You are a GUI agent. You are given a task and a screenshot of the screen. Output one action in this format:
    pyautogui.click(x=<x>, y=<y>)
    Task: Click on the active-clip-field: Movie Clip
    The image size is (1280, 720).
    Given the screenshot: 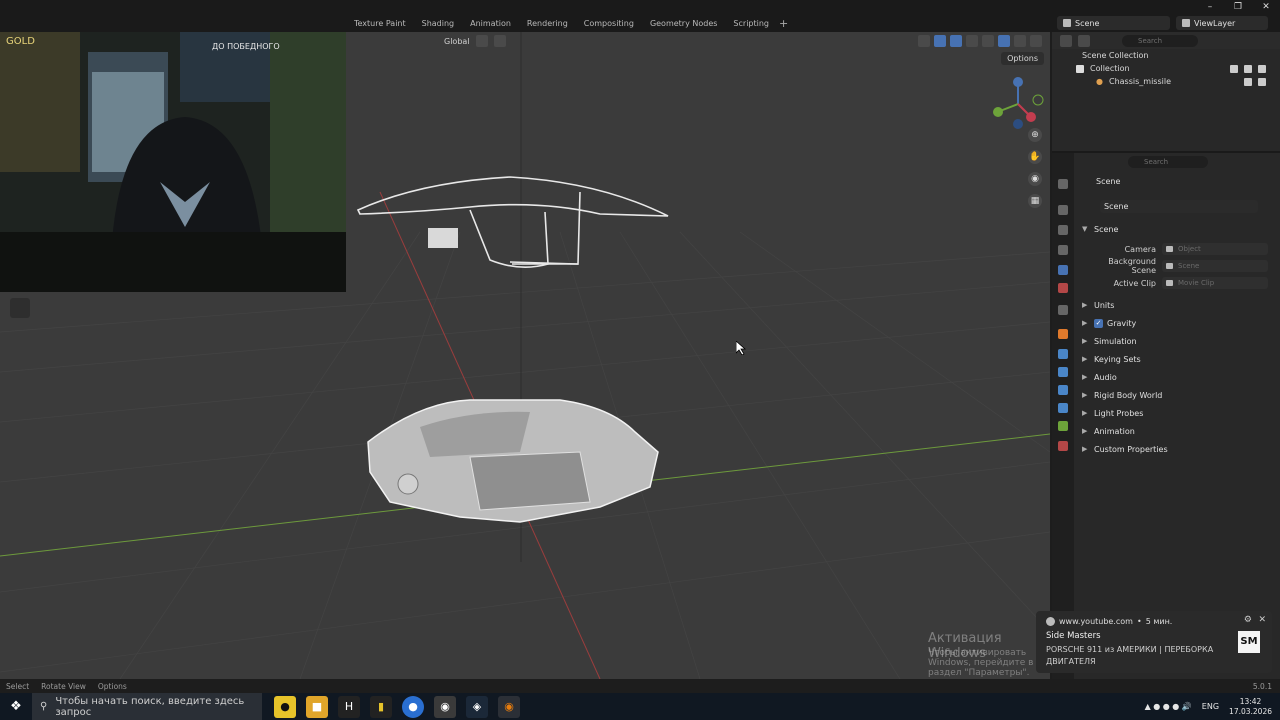 What is the action you would take?
    pyautogui.click(x=1215, y=283)
    